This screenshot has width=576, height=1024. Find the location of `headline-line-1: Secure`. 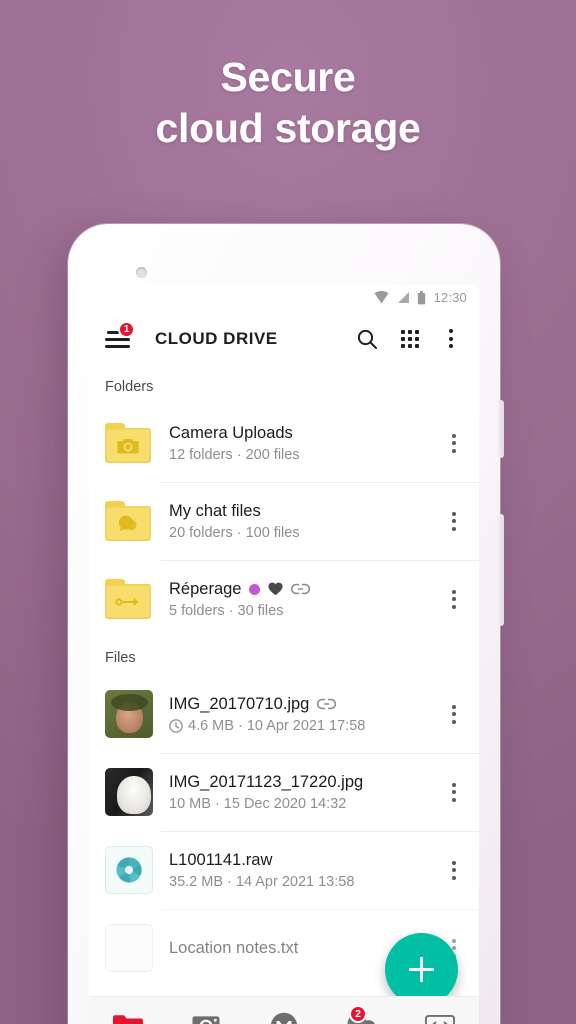

headline-line-1: Secure is located at coordinates (288, 77).